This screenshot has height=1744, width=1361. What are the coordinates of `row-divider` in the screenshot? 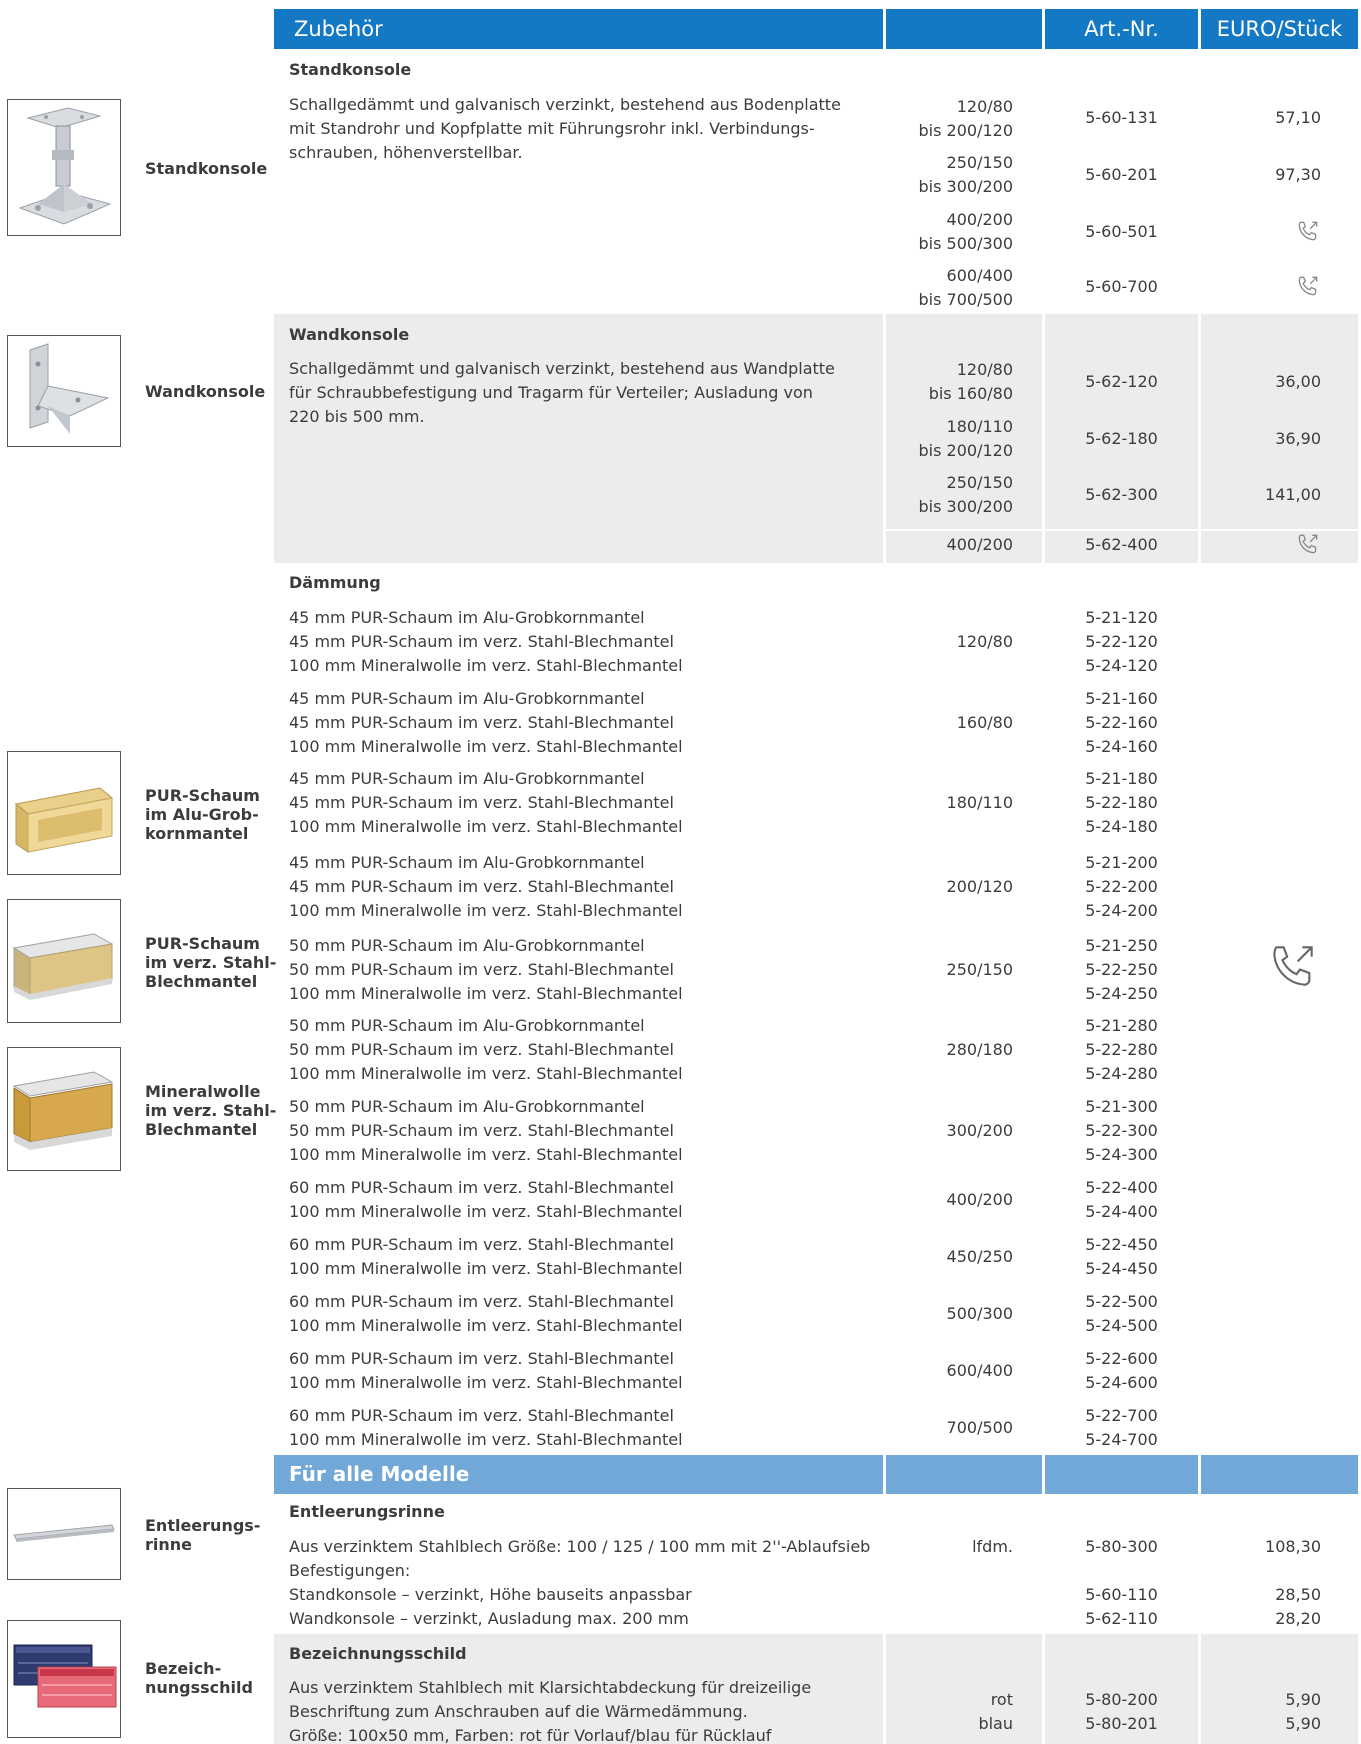 It's located at (1122, 530).